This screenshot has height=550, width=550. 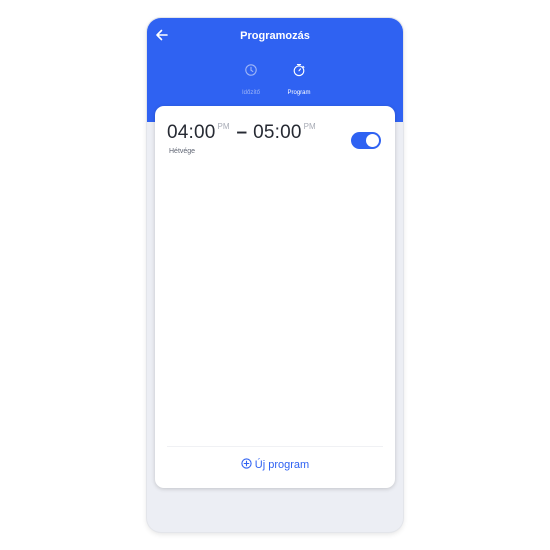 What do you see at coordinates (250, 93) in the screenshot?
I see `tab-idozito-label: Időzítő` at bounding box center [250, 93].